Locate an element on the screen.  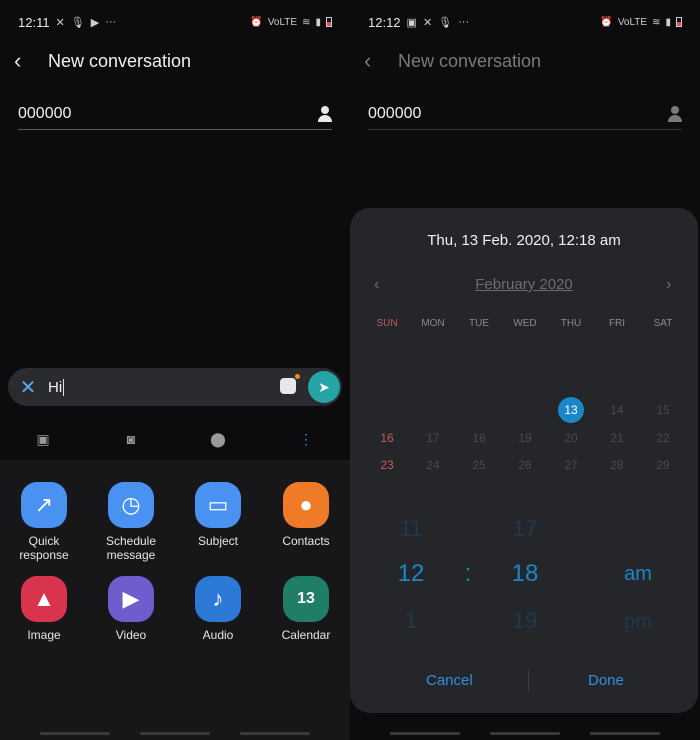
audio-button: ♪ Audio is located at coordinates (218, 609).